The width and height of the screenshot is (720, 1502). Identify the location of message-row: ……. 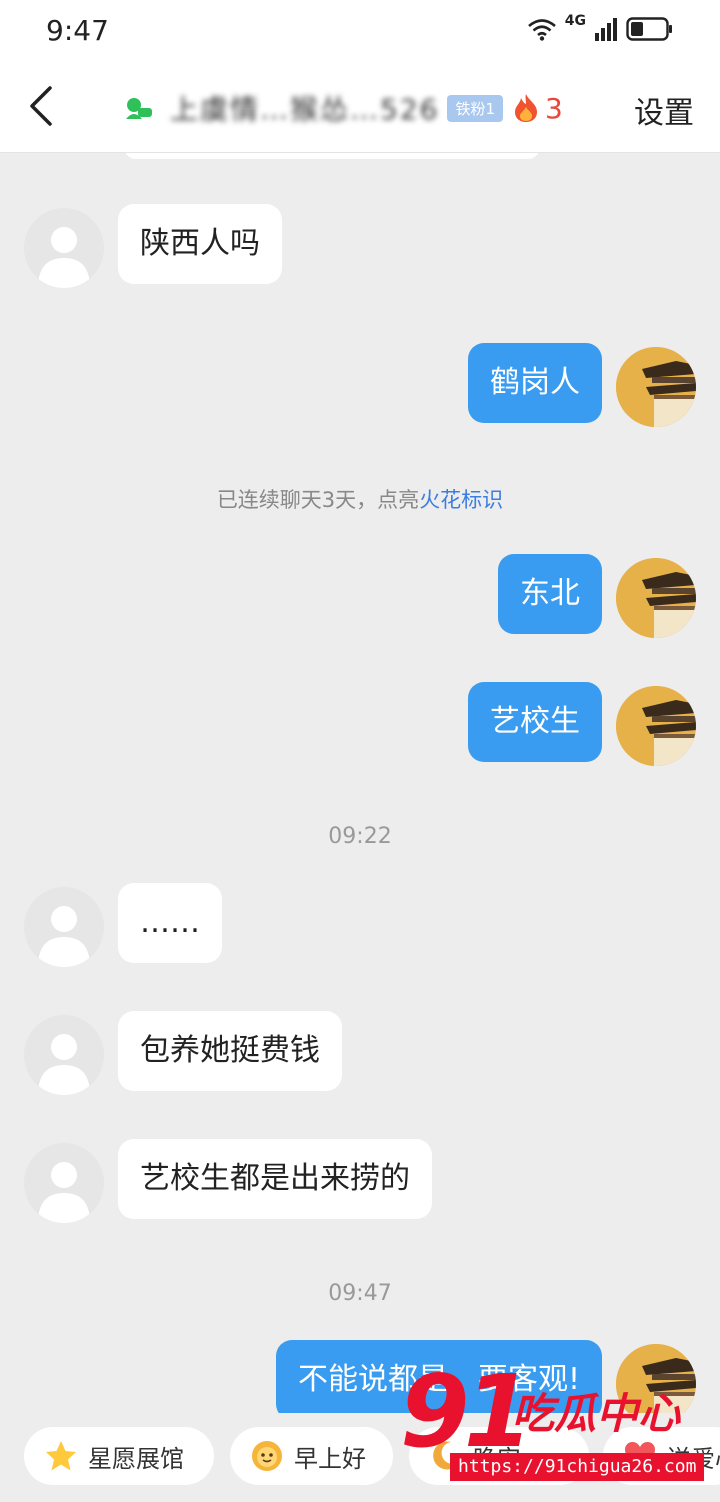
(360, 928).